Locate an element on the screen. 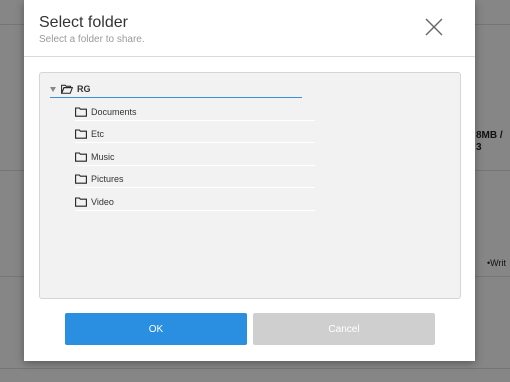 The height and width of the screenshot is (382, 510). folder-open-icon is located at coordinates (67, 89).